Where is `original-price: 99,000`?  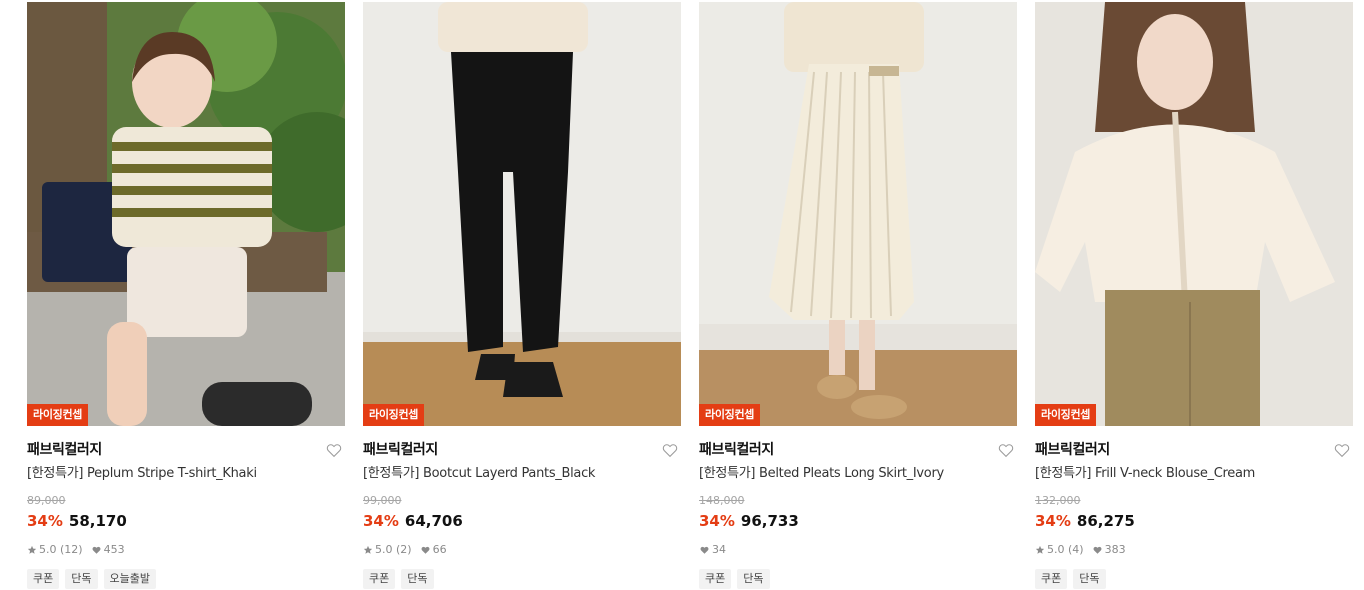
original-price: 99,000 is located at coordinates (382, 500).